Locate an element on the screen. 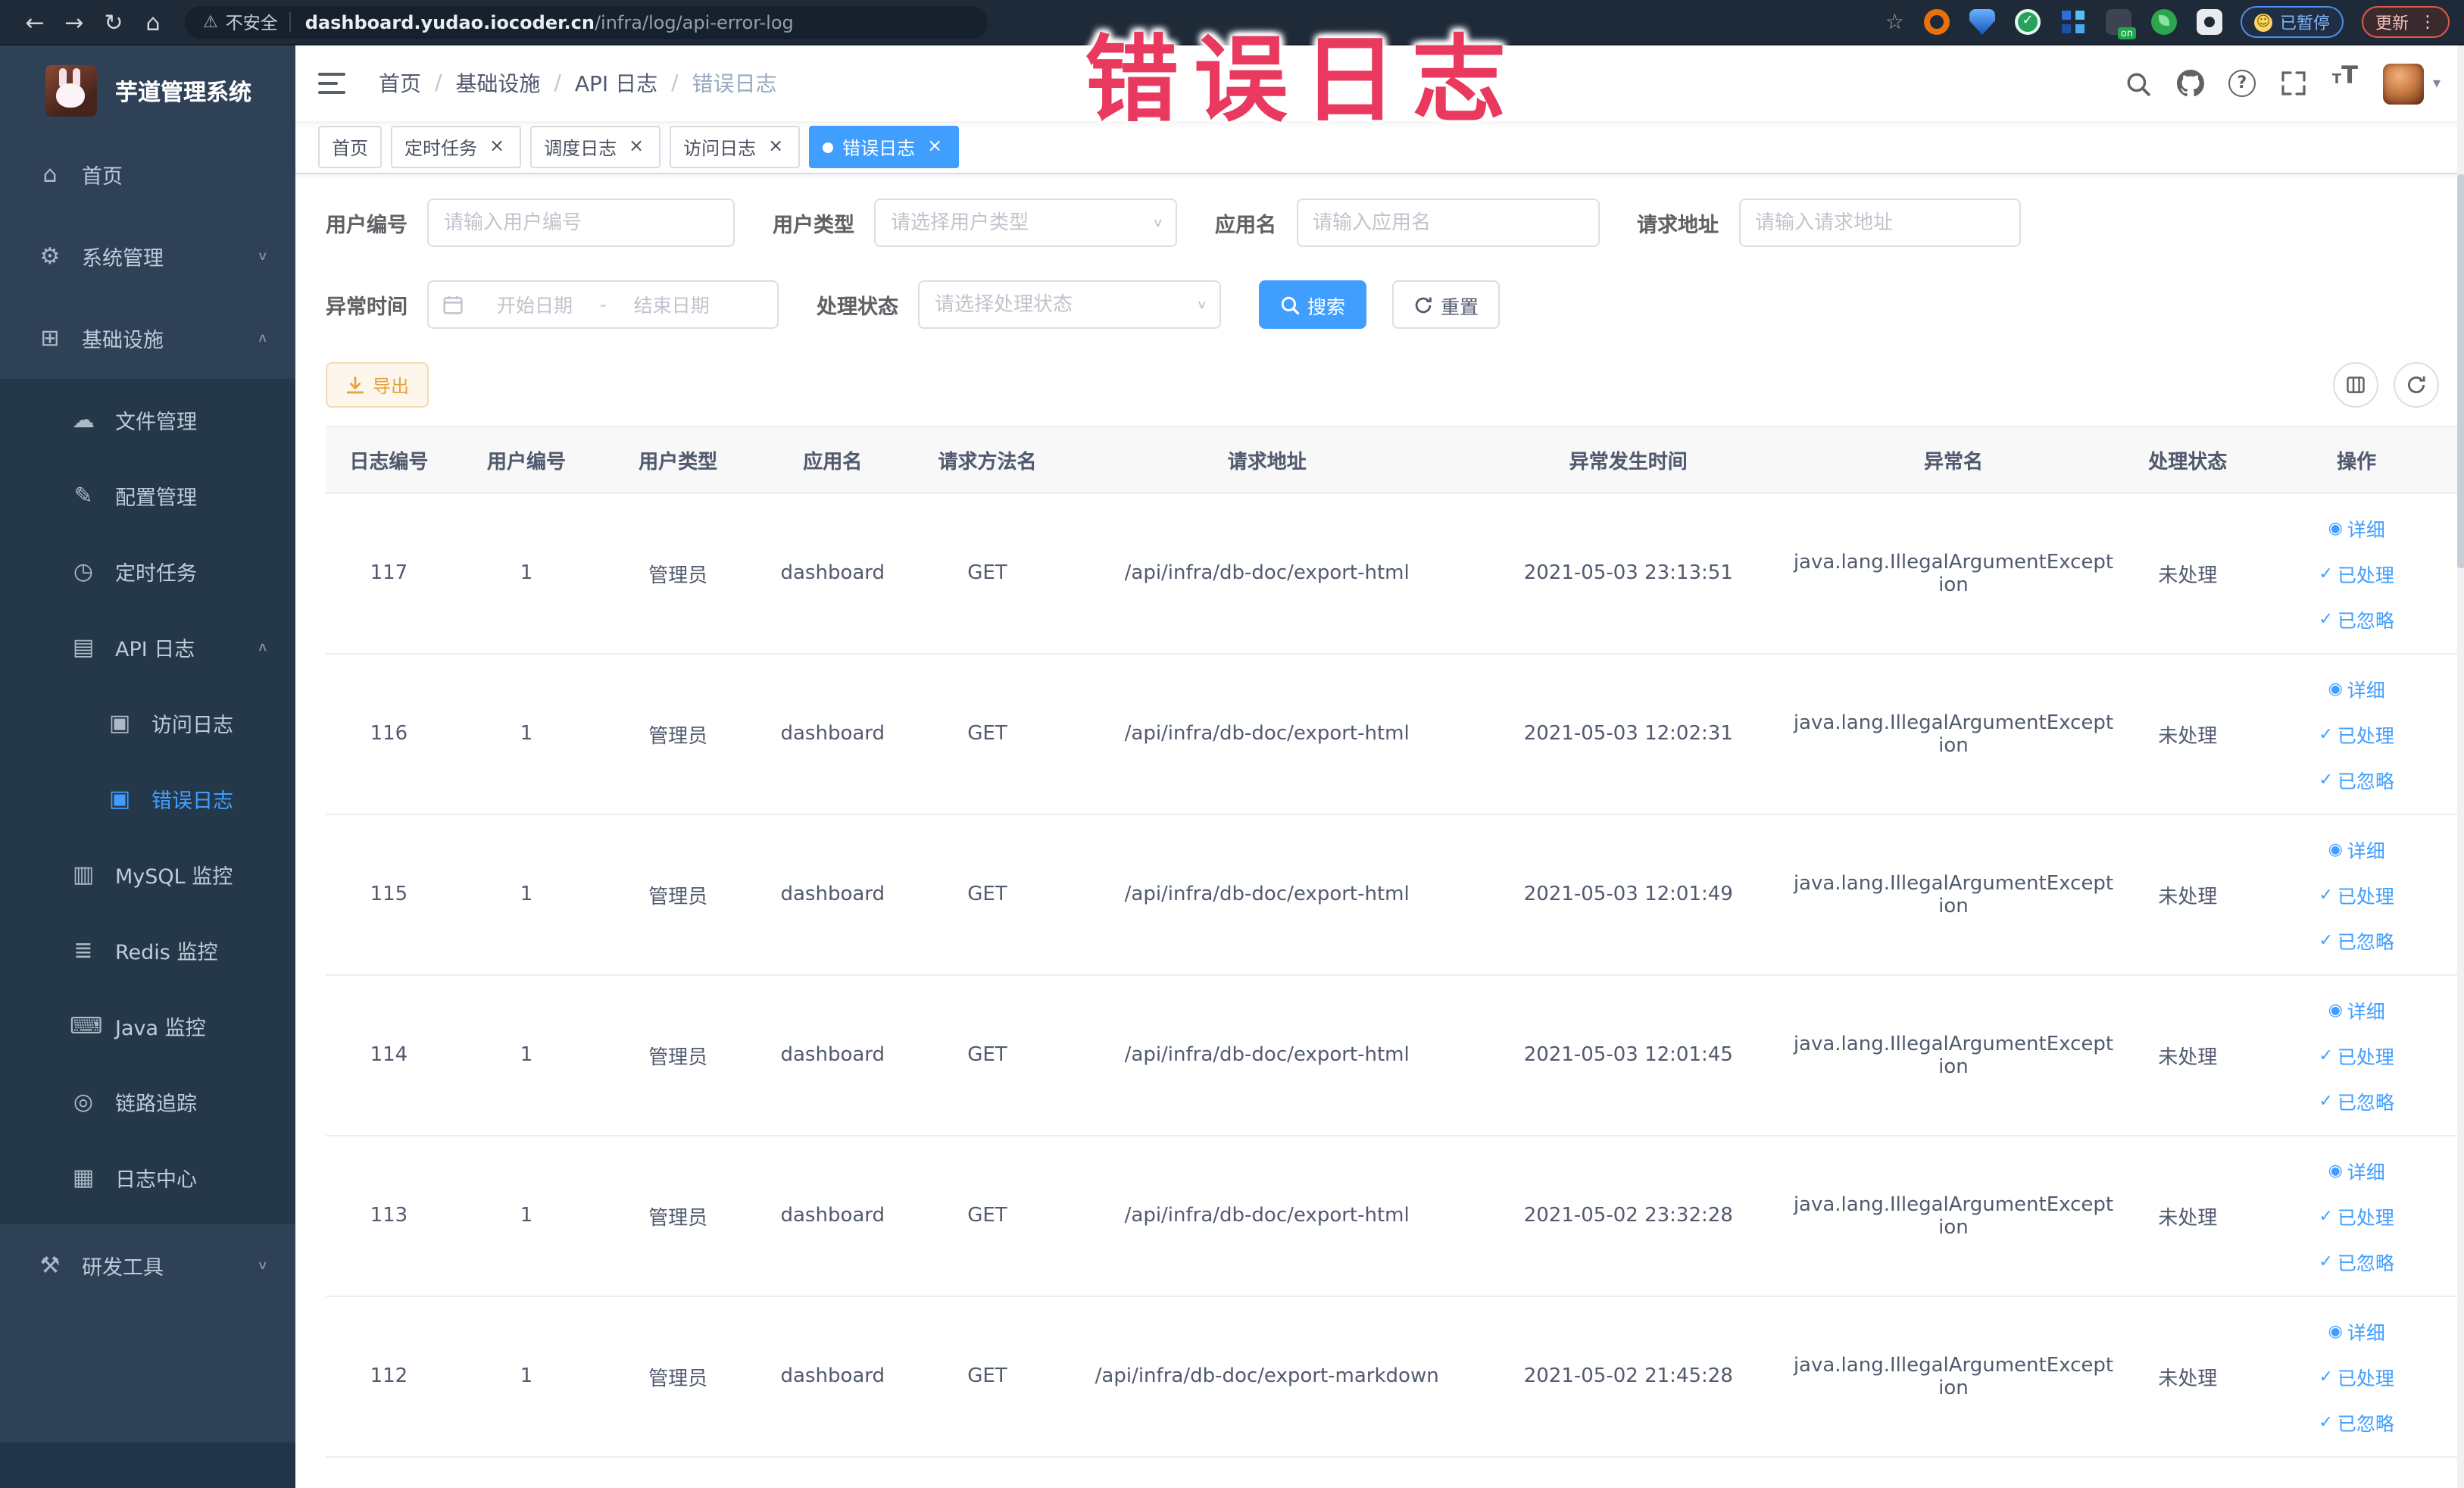 The image size is (2464, 1488). font-size-icon: TT is located at coordinates (2345, 83).